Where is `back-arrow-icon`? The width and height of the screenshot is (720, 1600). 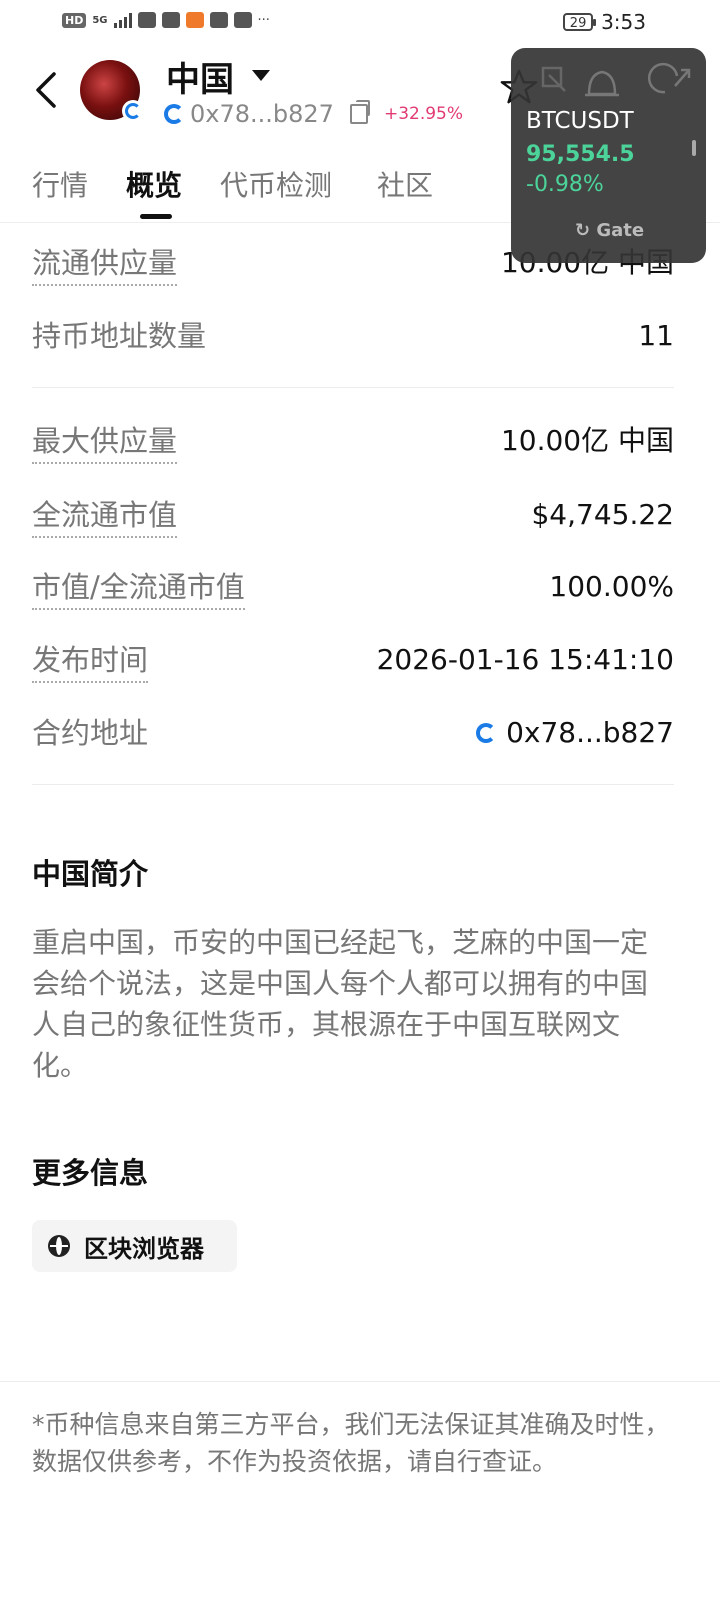
back-arrow-icon is located at coordinates (46, 90).